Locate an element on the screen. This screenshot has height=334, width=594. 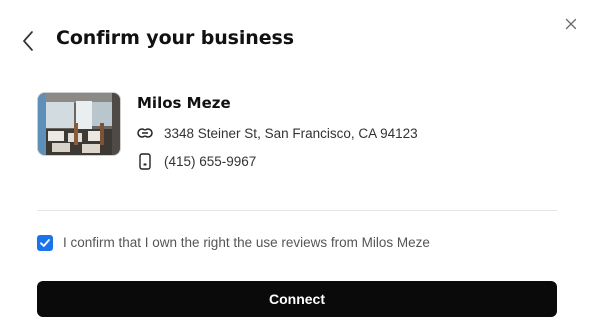
connect-button: Connect is located at coordinates (297, 299).